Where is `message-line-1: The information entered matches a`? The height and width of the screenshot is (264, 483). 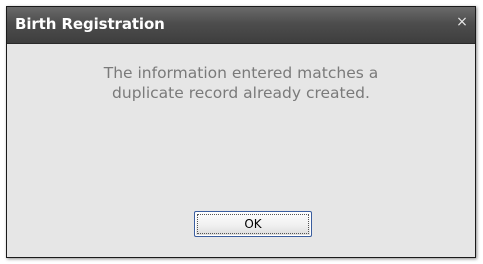 message-line-1: The information entered matches a is located at coordinates (241, 73).